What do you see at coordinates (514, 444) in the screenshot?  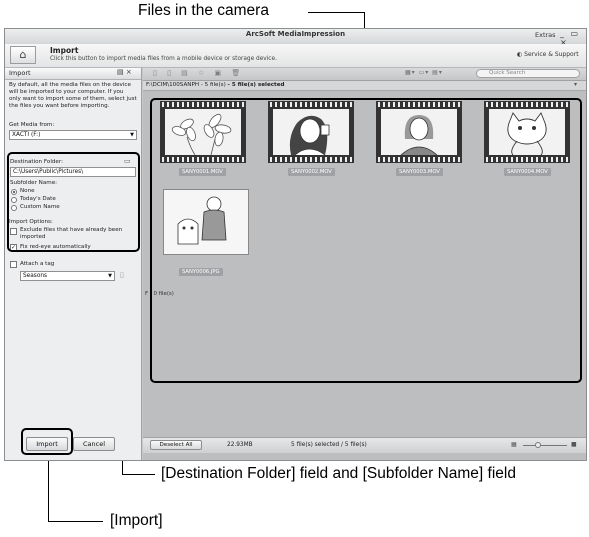 I see `grid-view-icon: ▦` at bounding box center [514, 444].